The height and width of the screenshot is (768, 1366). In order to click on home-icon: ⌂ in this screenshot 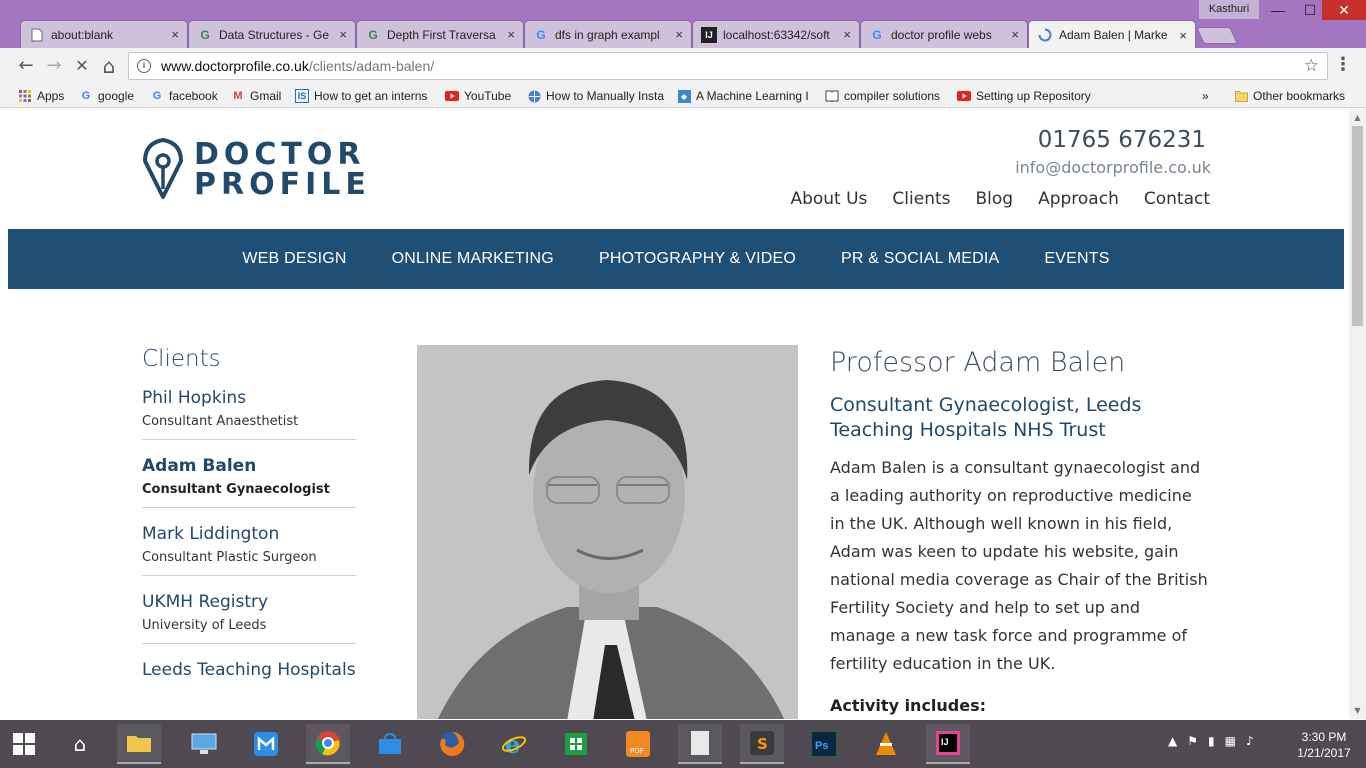, I will do `click(80, 744)`.